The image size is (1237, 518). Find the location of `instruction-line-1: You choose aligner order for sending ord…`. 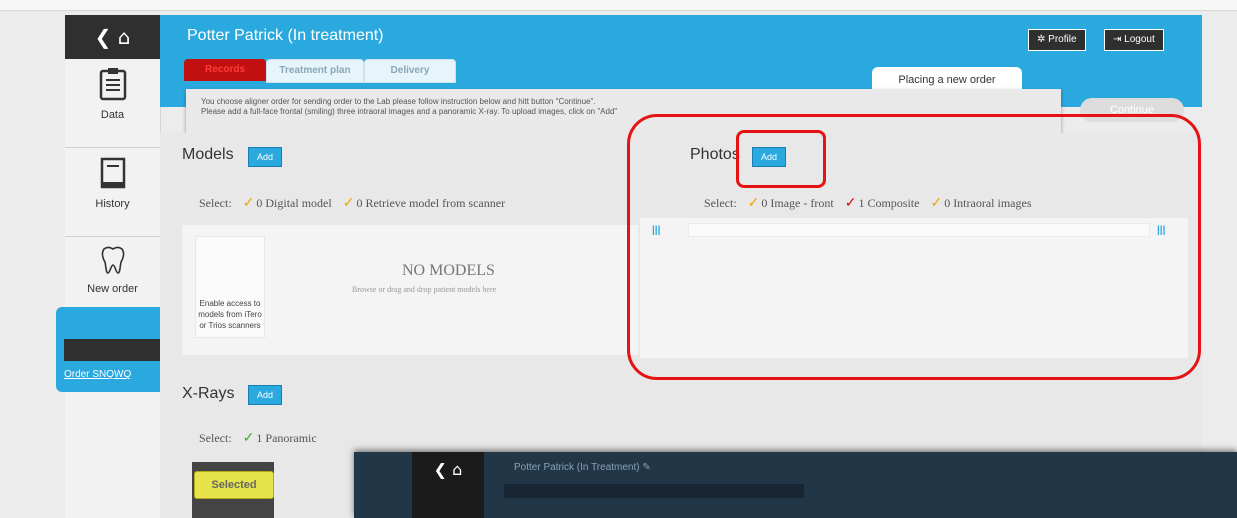

instruction-line-1: You choose aligner order for sending ord… is located at coordinates (398, 101).